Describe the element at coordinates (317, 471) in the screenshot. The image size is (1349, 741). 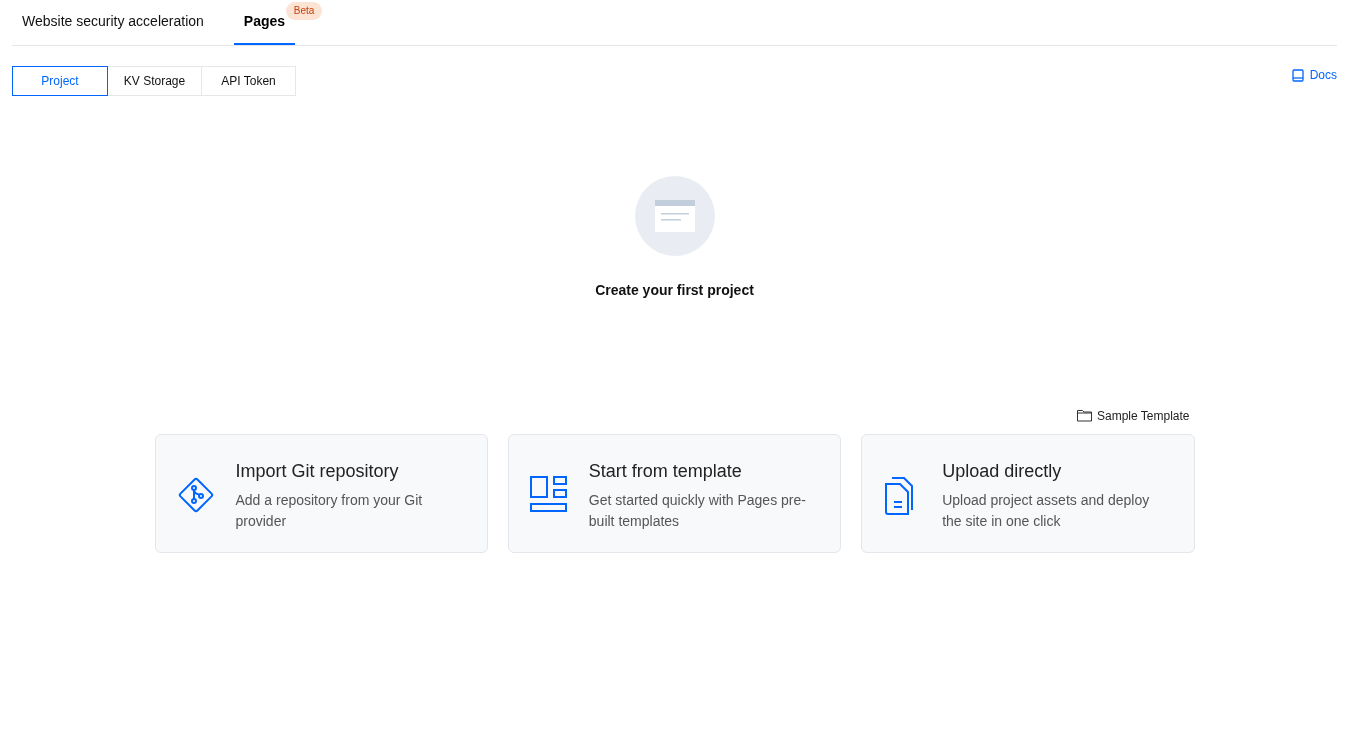
I see `card-title: Import Git repository` at that location.